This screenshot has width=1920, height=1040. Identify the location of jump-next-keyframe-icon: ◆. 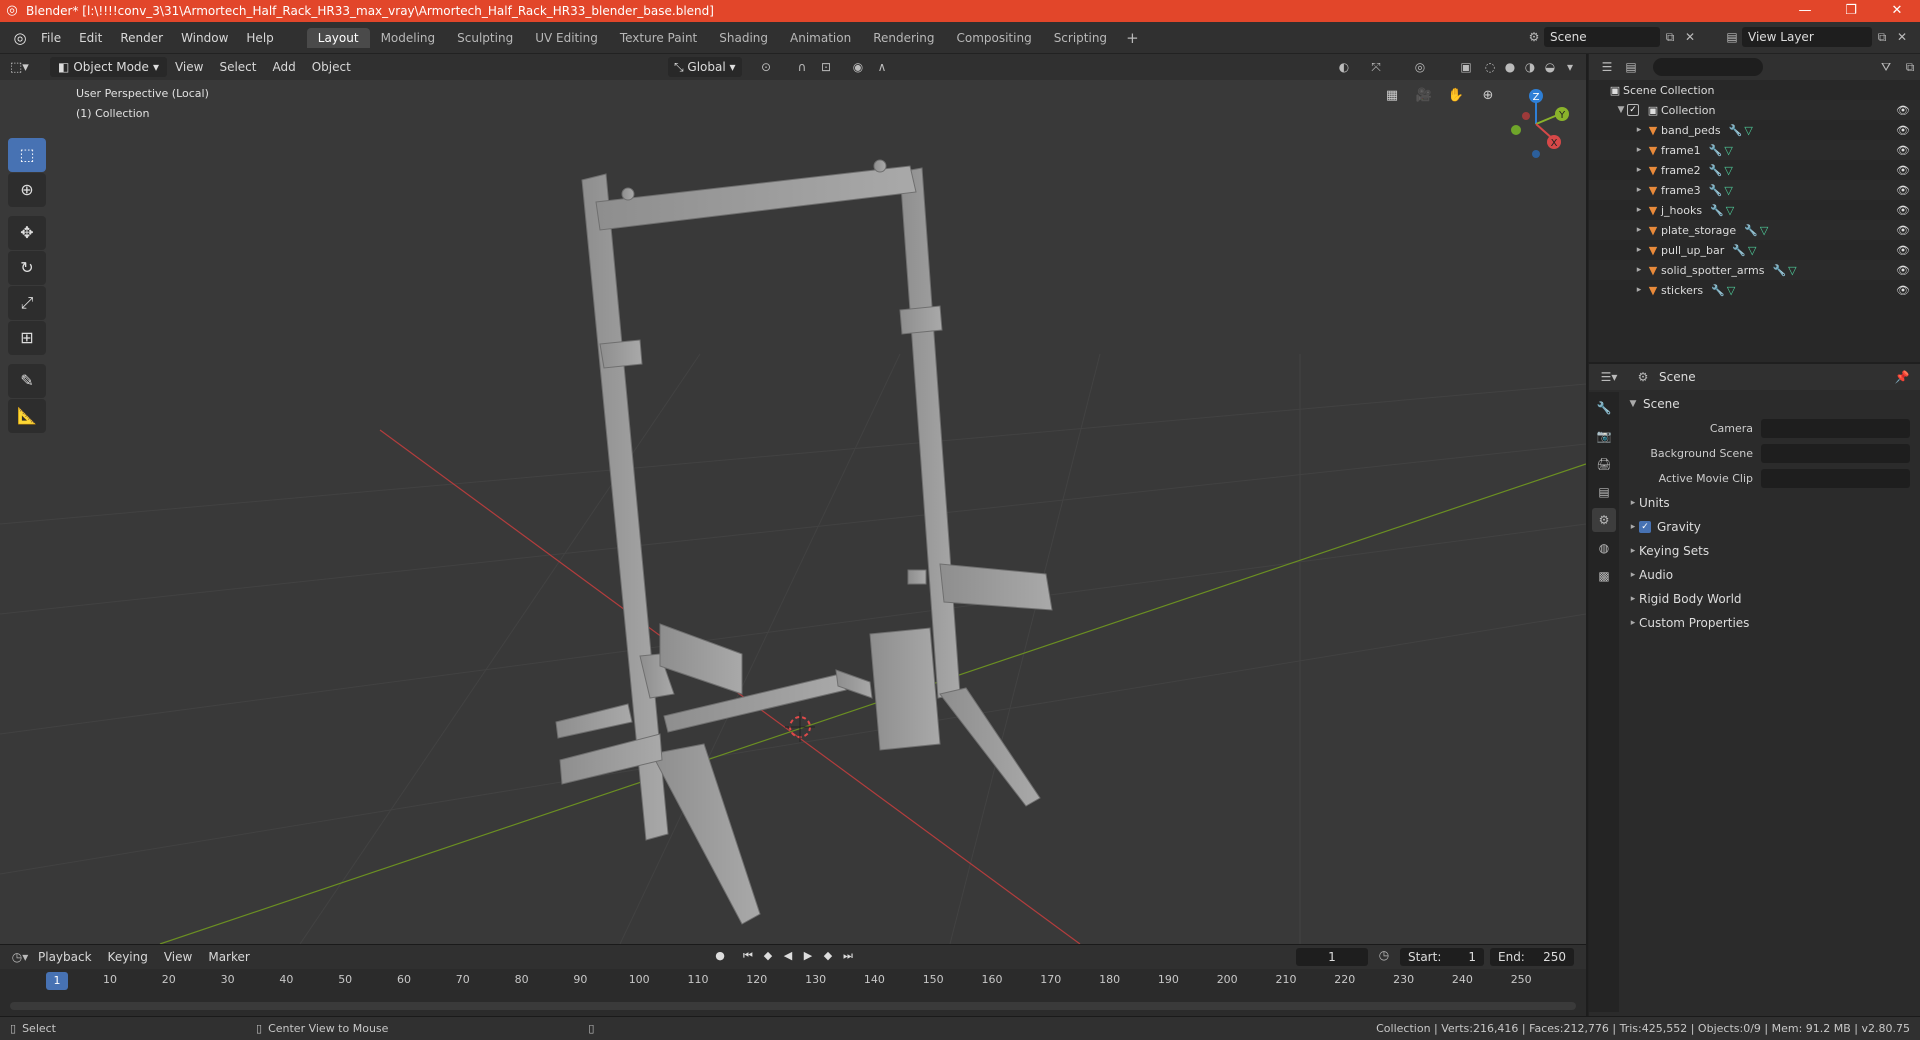
(828, 956).